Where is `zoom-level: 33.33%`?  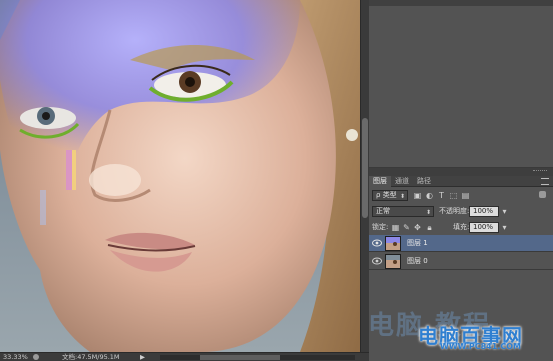 zoom-level: 33.33% is located at coordinates (15, 357).